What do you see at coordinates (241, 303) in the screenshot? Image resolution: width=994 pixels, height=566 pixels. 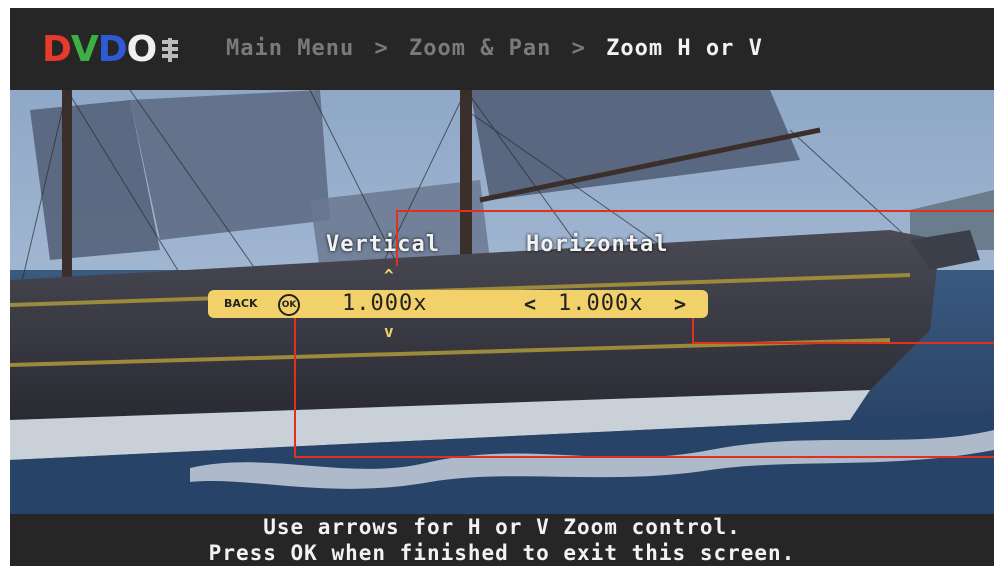 I see `back-button: BACK` at bounding box center [241, 303].